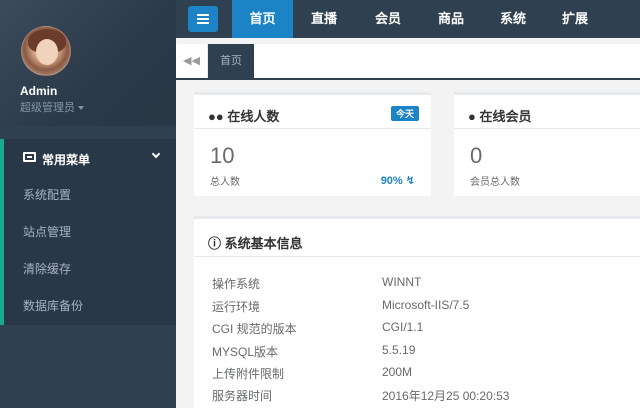  I want to click on online-members-value: 0, so click(476, 155).